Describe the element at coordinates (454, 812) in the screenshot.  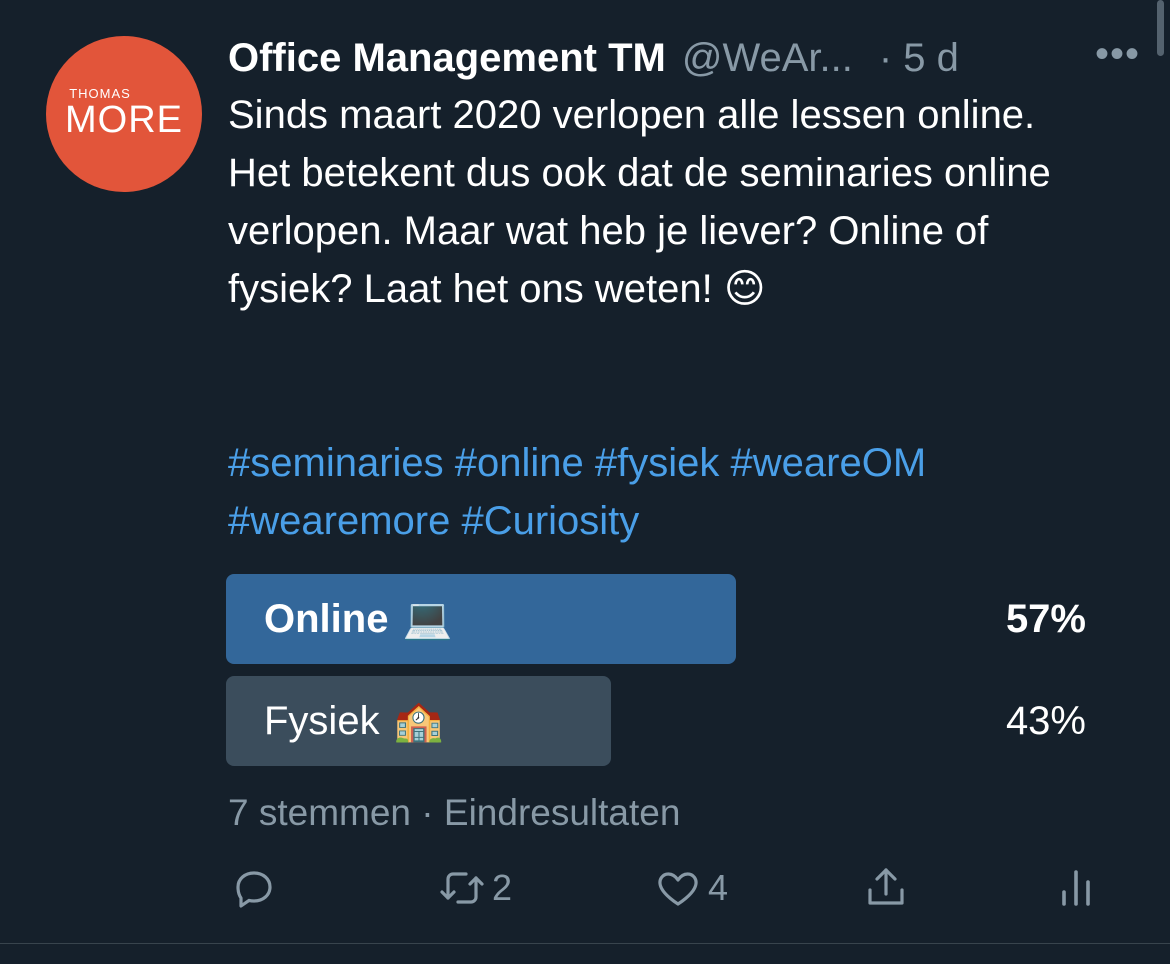
I see `poll-meta: 7 stemmen · Eindresultaten` at that location.